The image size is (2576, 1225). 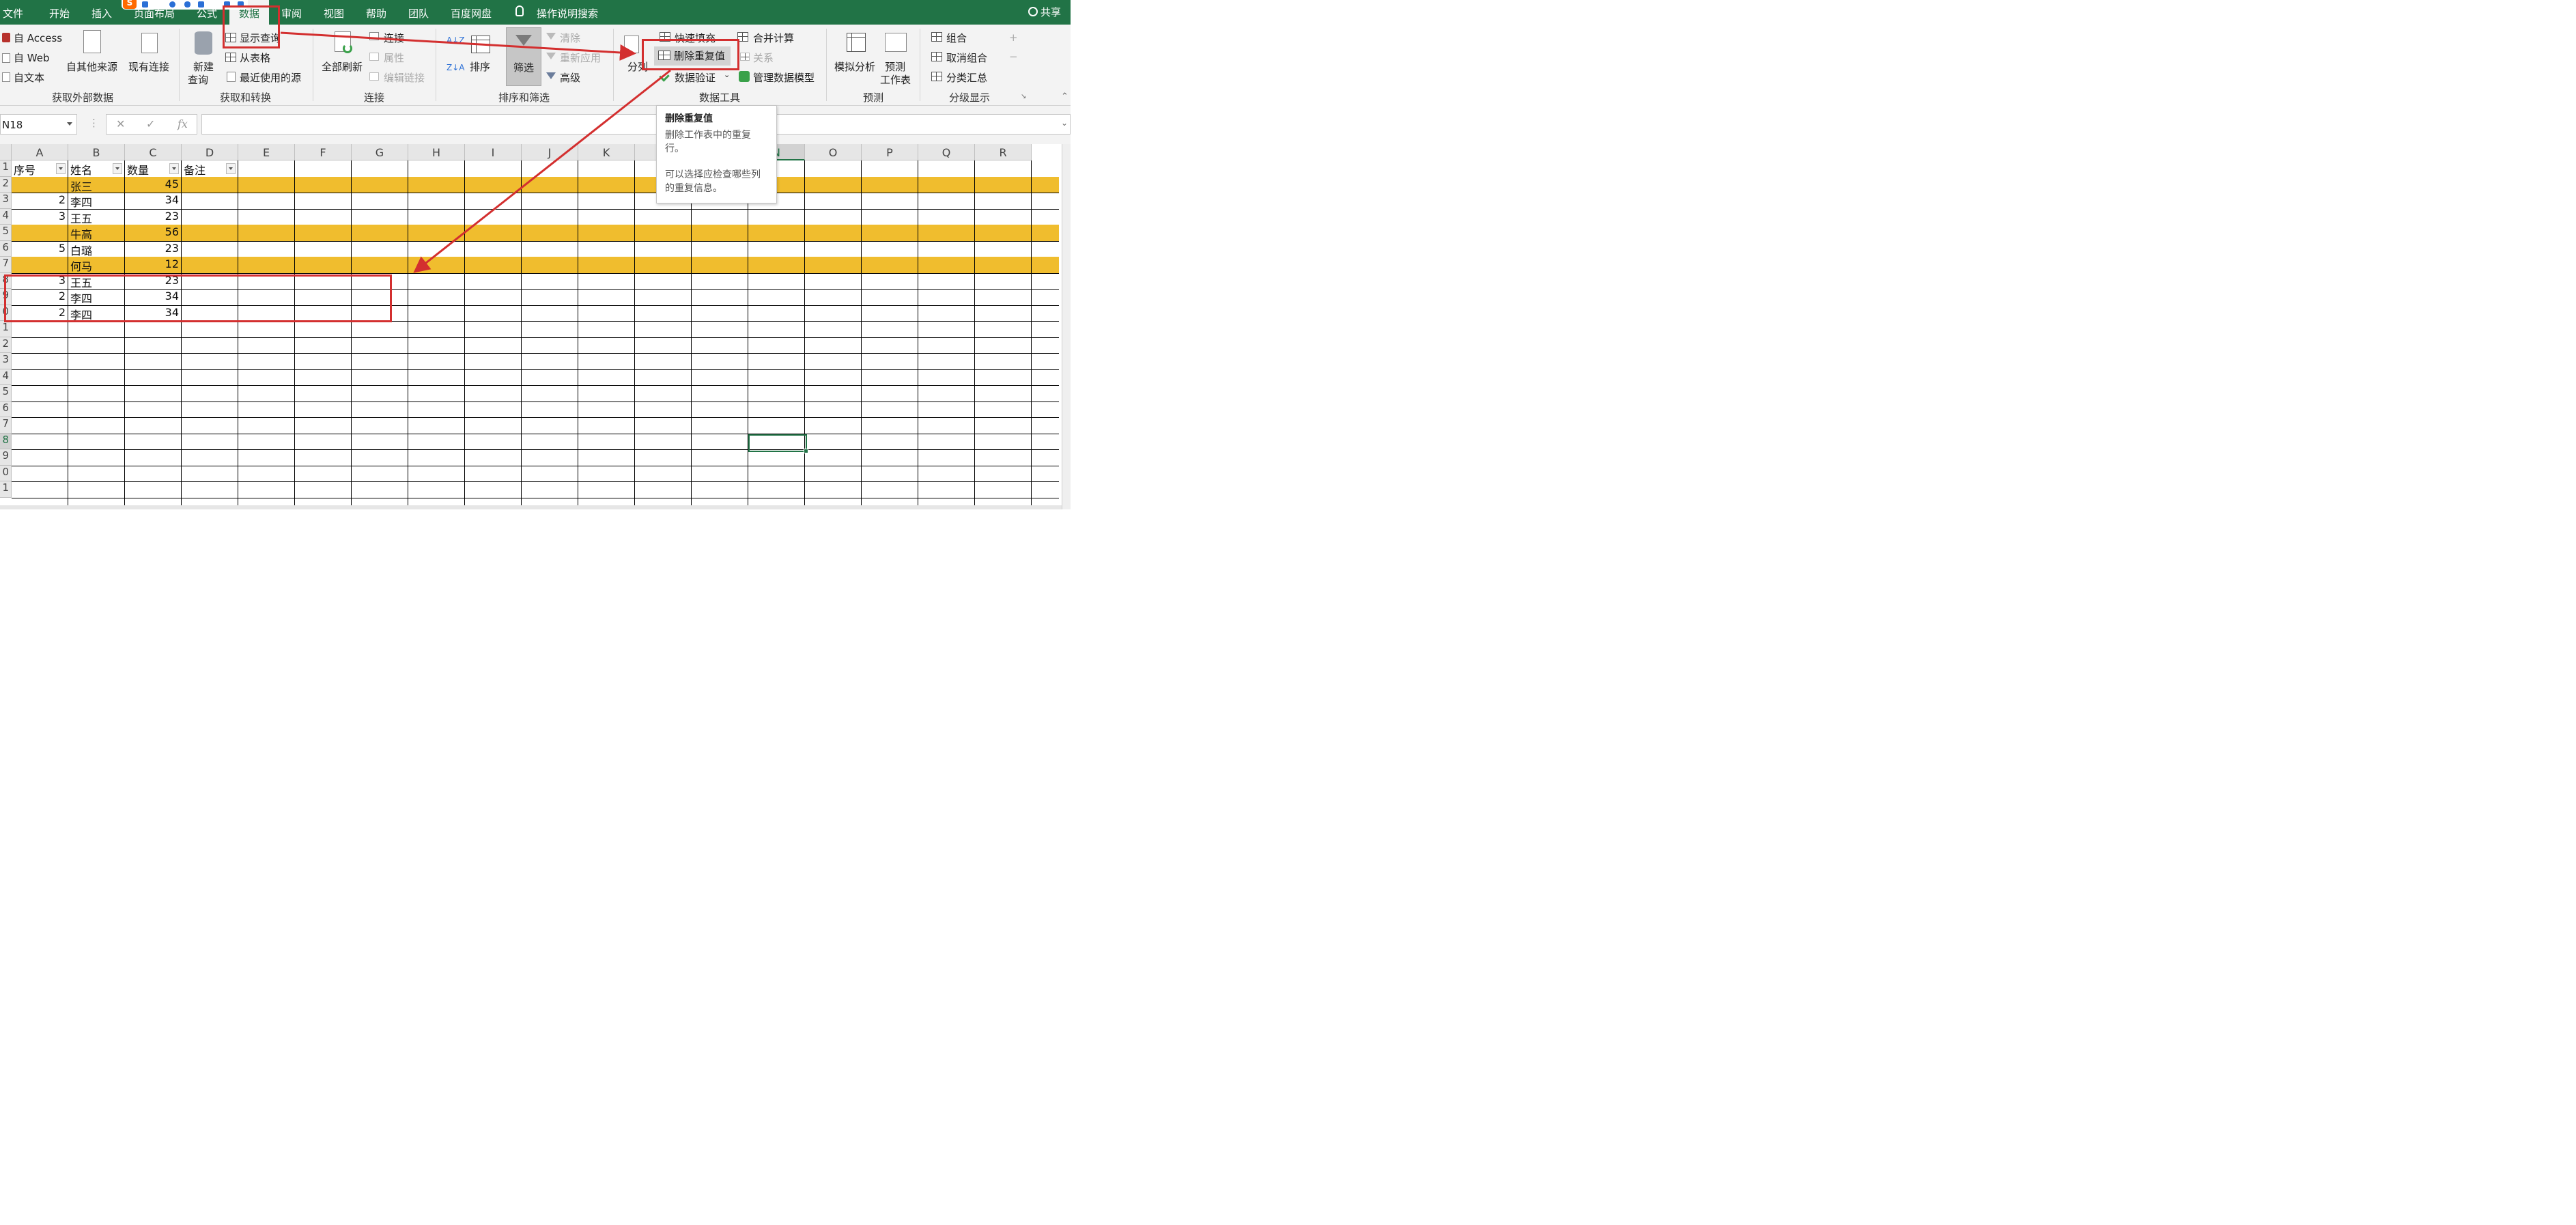 I want to click on arrow-to-remove-duplicates, so click(x=458, y=46).